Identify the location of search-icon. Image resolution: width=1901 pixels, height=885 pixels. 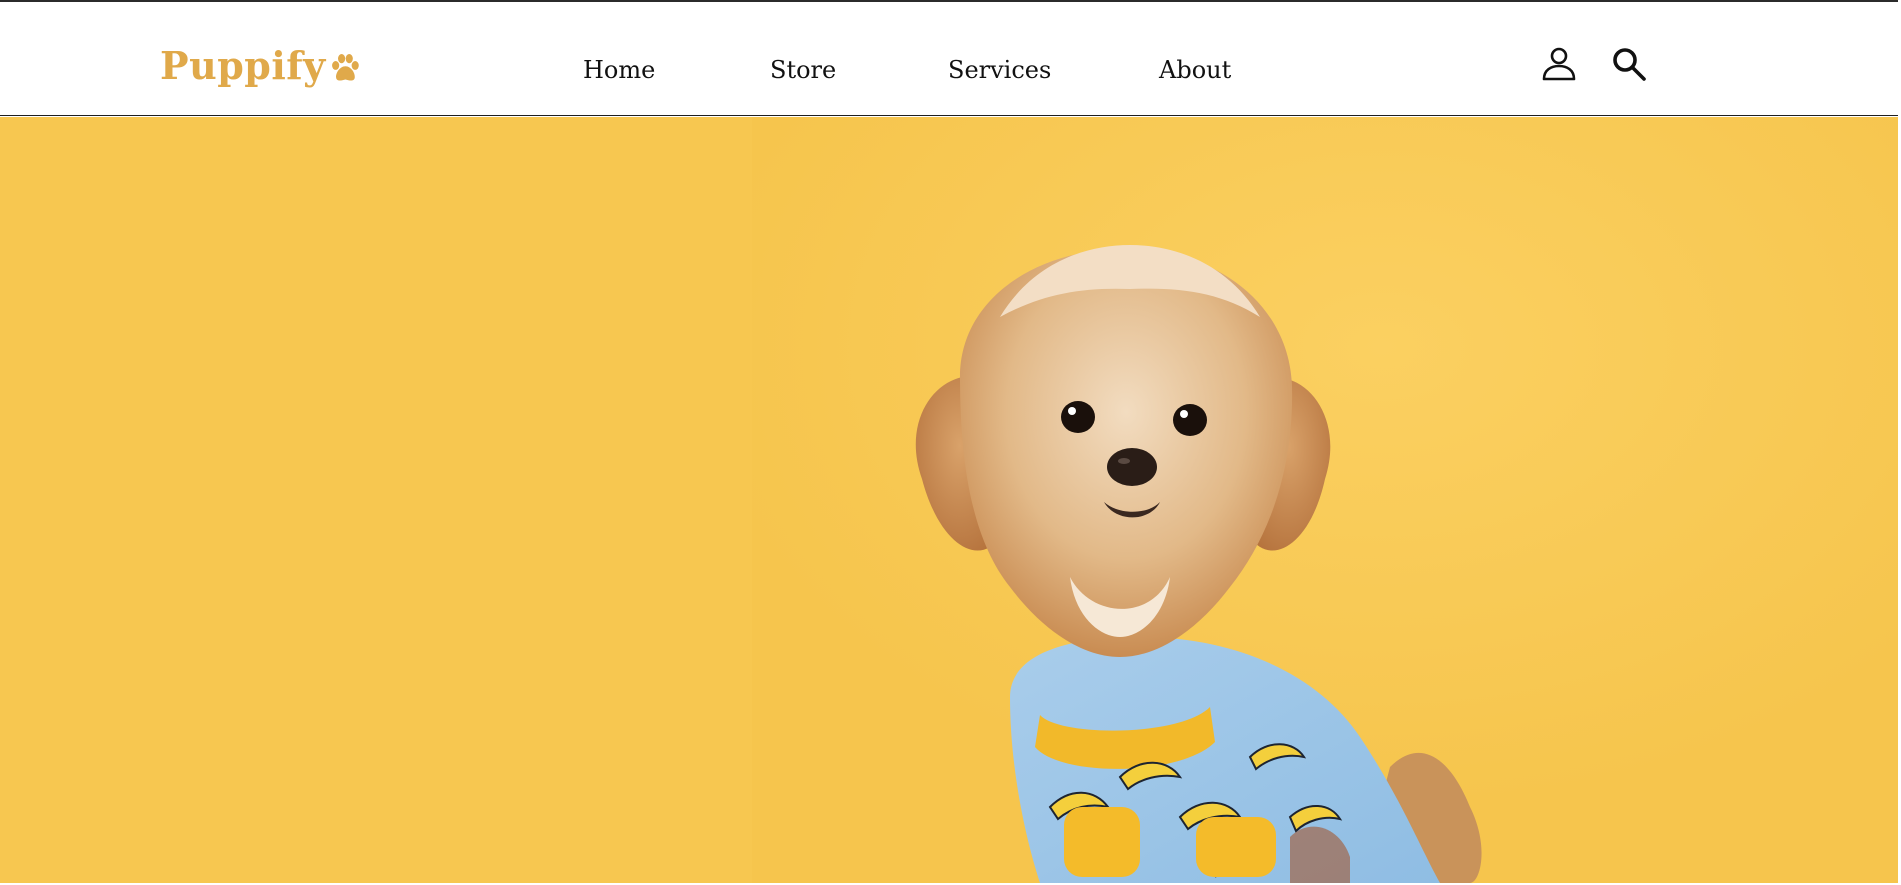
(1629, 64).